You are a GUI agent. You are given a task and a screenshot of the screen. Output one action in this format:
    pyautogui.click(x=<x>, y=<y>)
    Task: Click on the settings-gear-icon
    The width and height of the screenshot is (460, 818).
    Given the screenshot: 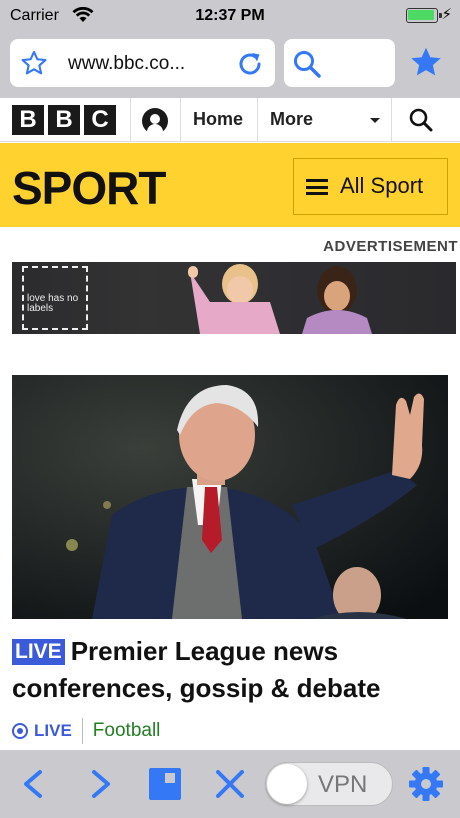 What is the action you would take?
    pyautogui.click(x=426, y=784)
    